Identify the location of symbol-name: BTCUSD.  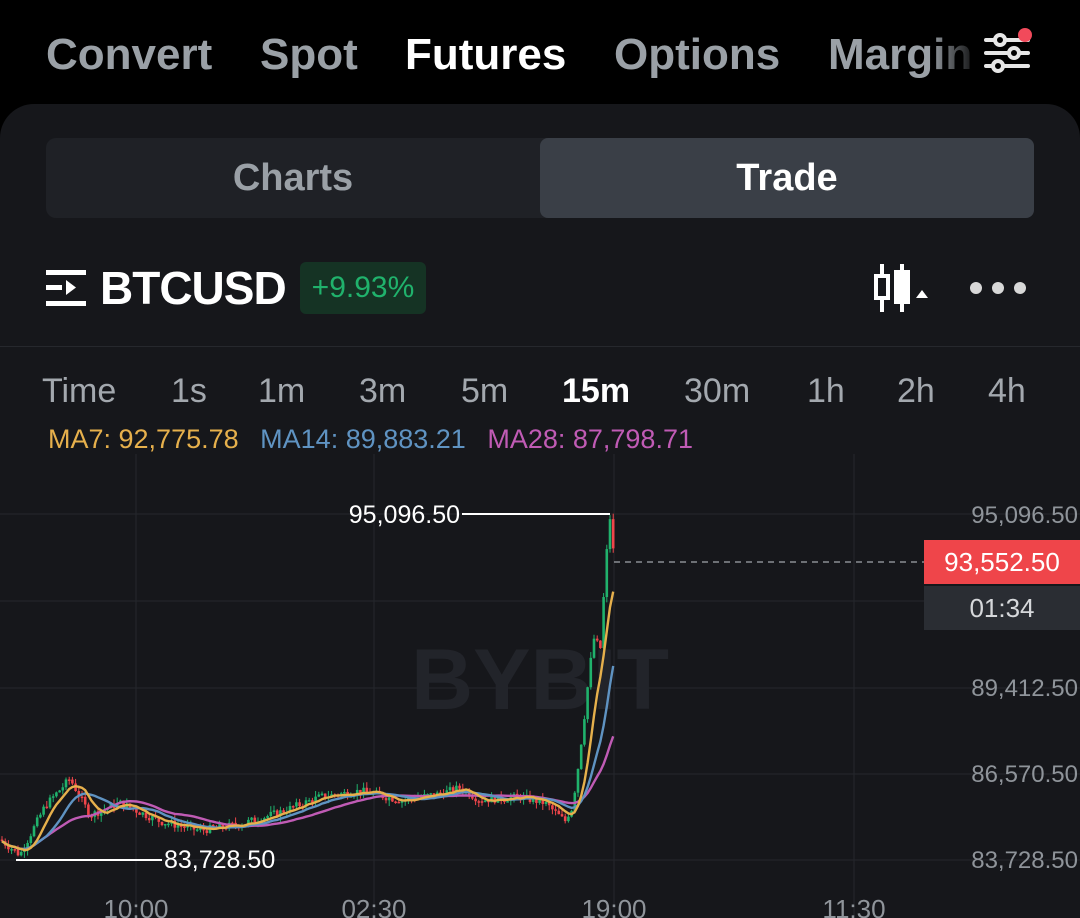
(193, 288).